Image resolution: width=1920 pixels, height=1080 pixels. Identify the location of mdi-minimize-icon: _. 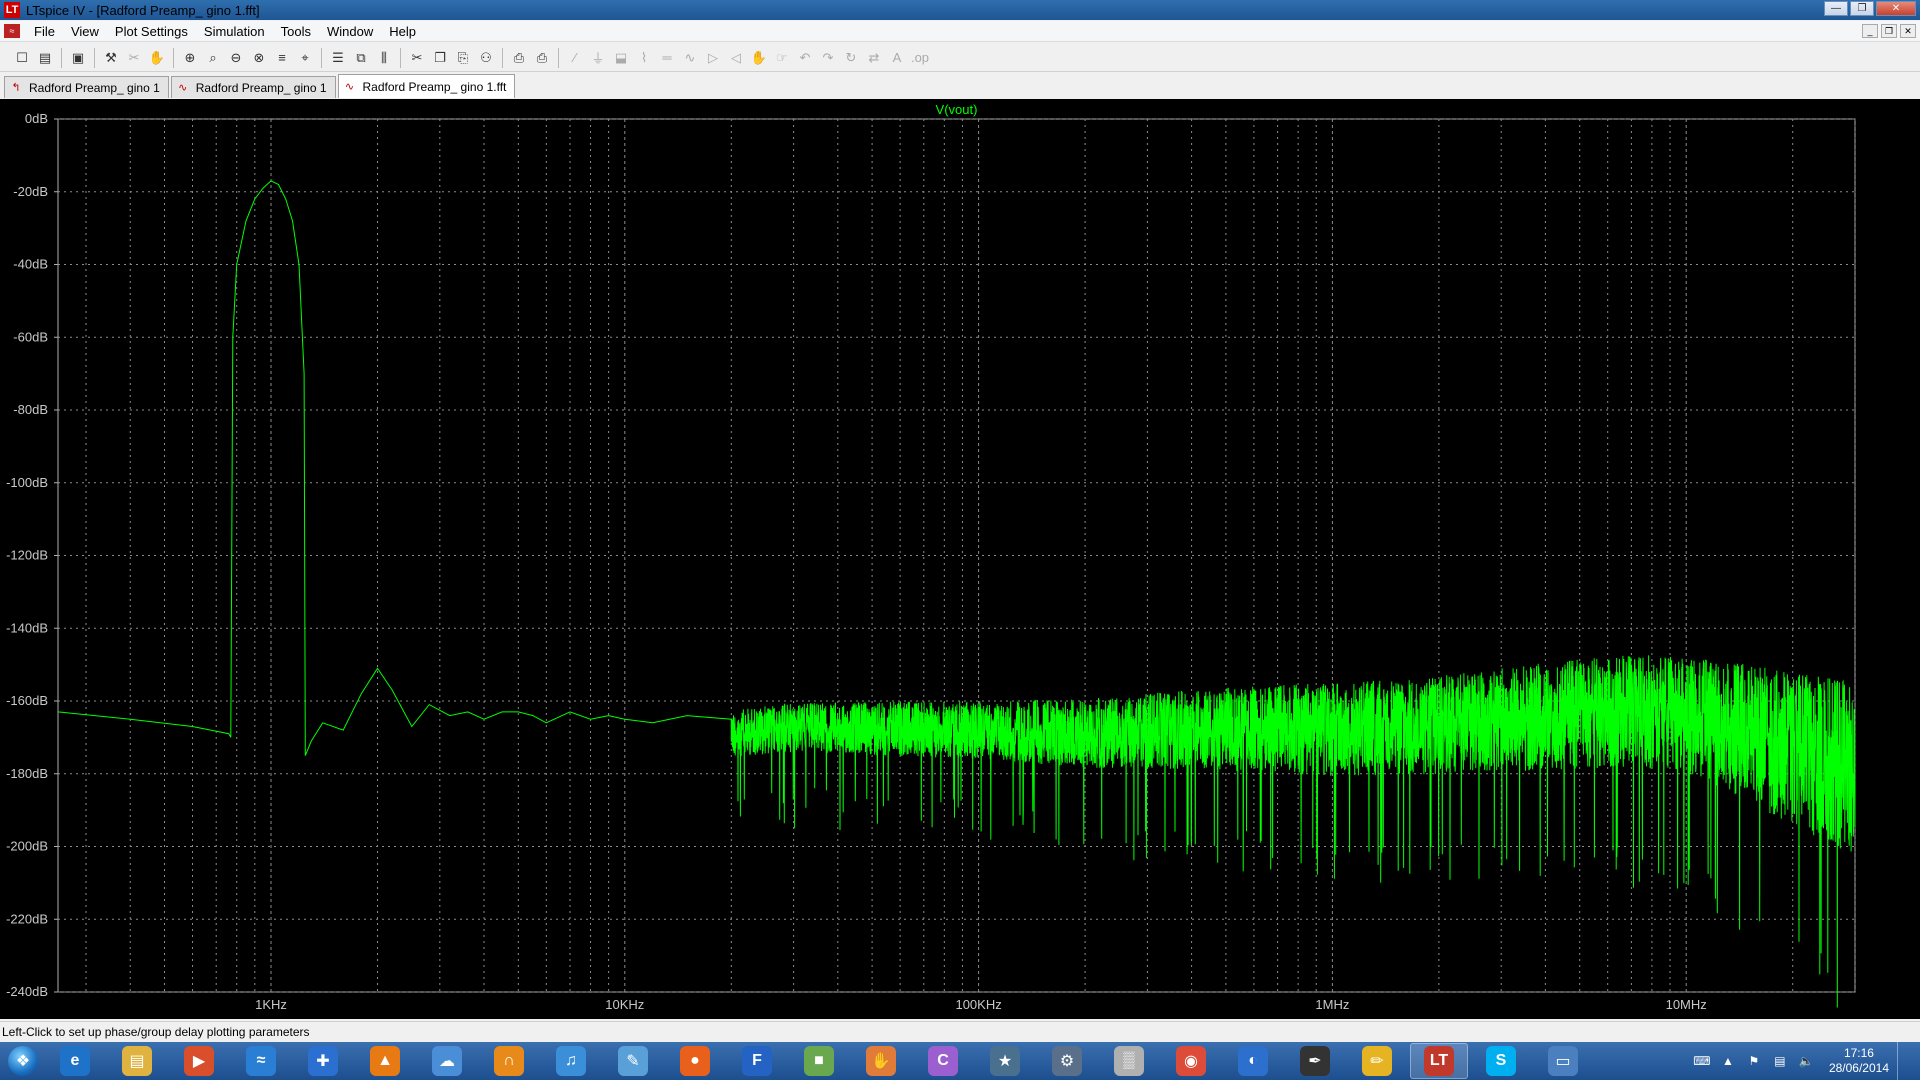
(1870, 31).